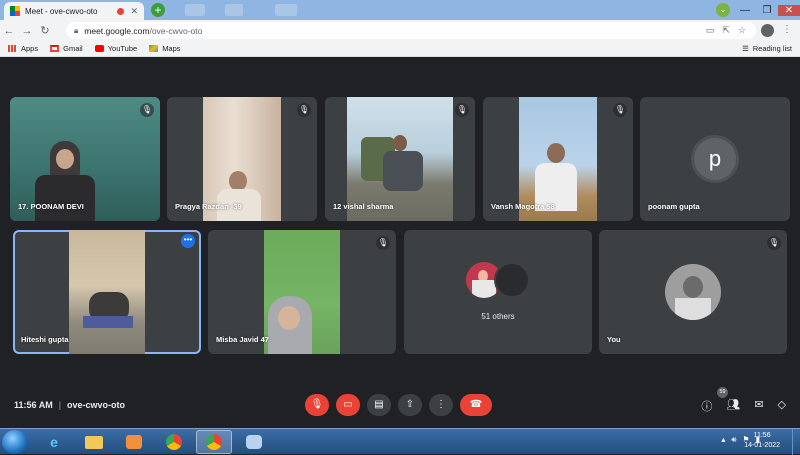 Image resolution: width=800 pixels, height=455 pixels. What do you see at coordinates (400, 159) in the screenshot?
I see `participant-tile: 🎙︎ 12 vishal sharma` at bounding box center [400, 159].